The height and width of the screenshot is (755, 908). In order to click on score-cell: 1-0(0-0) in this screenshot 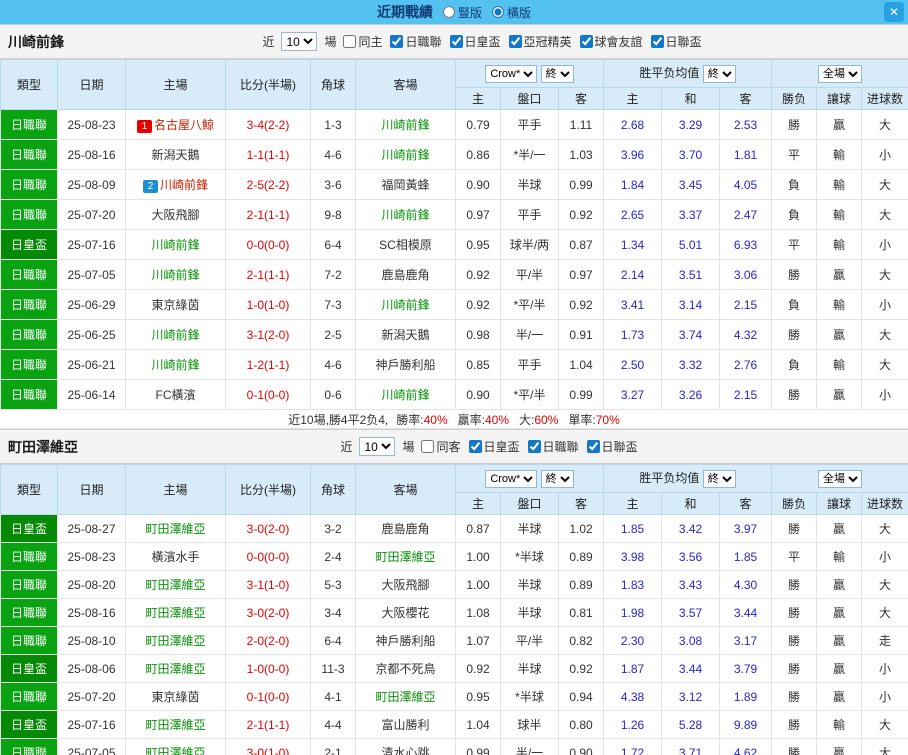, I will do `click(268, 668)`.